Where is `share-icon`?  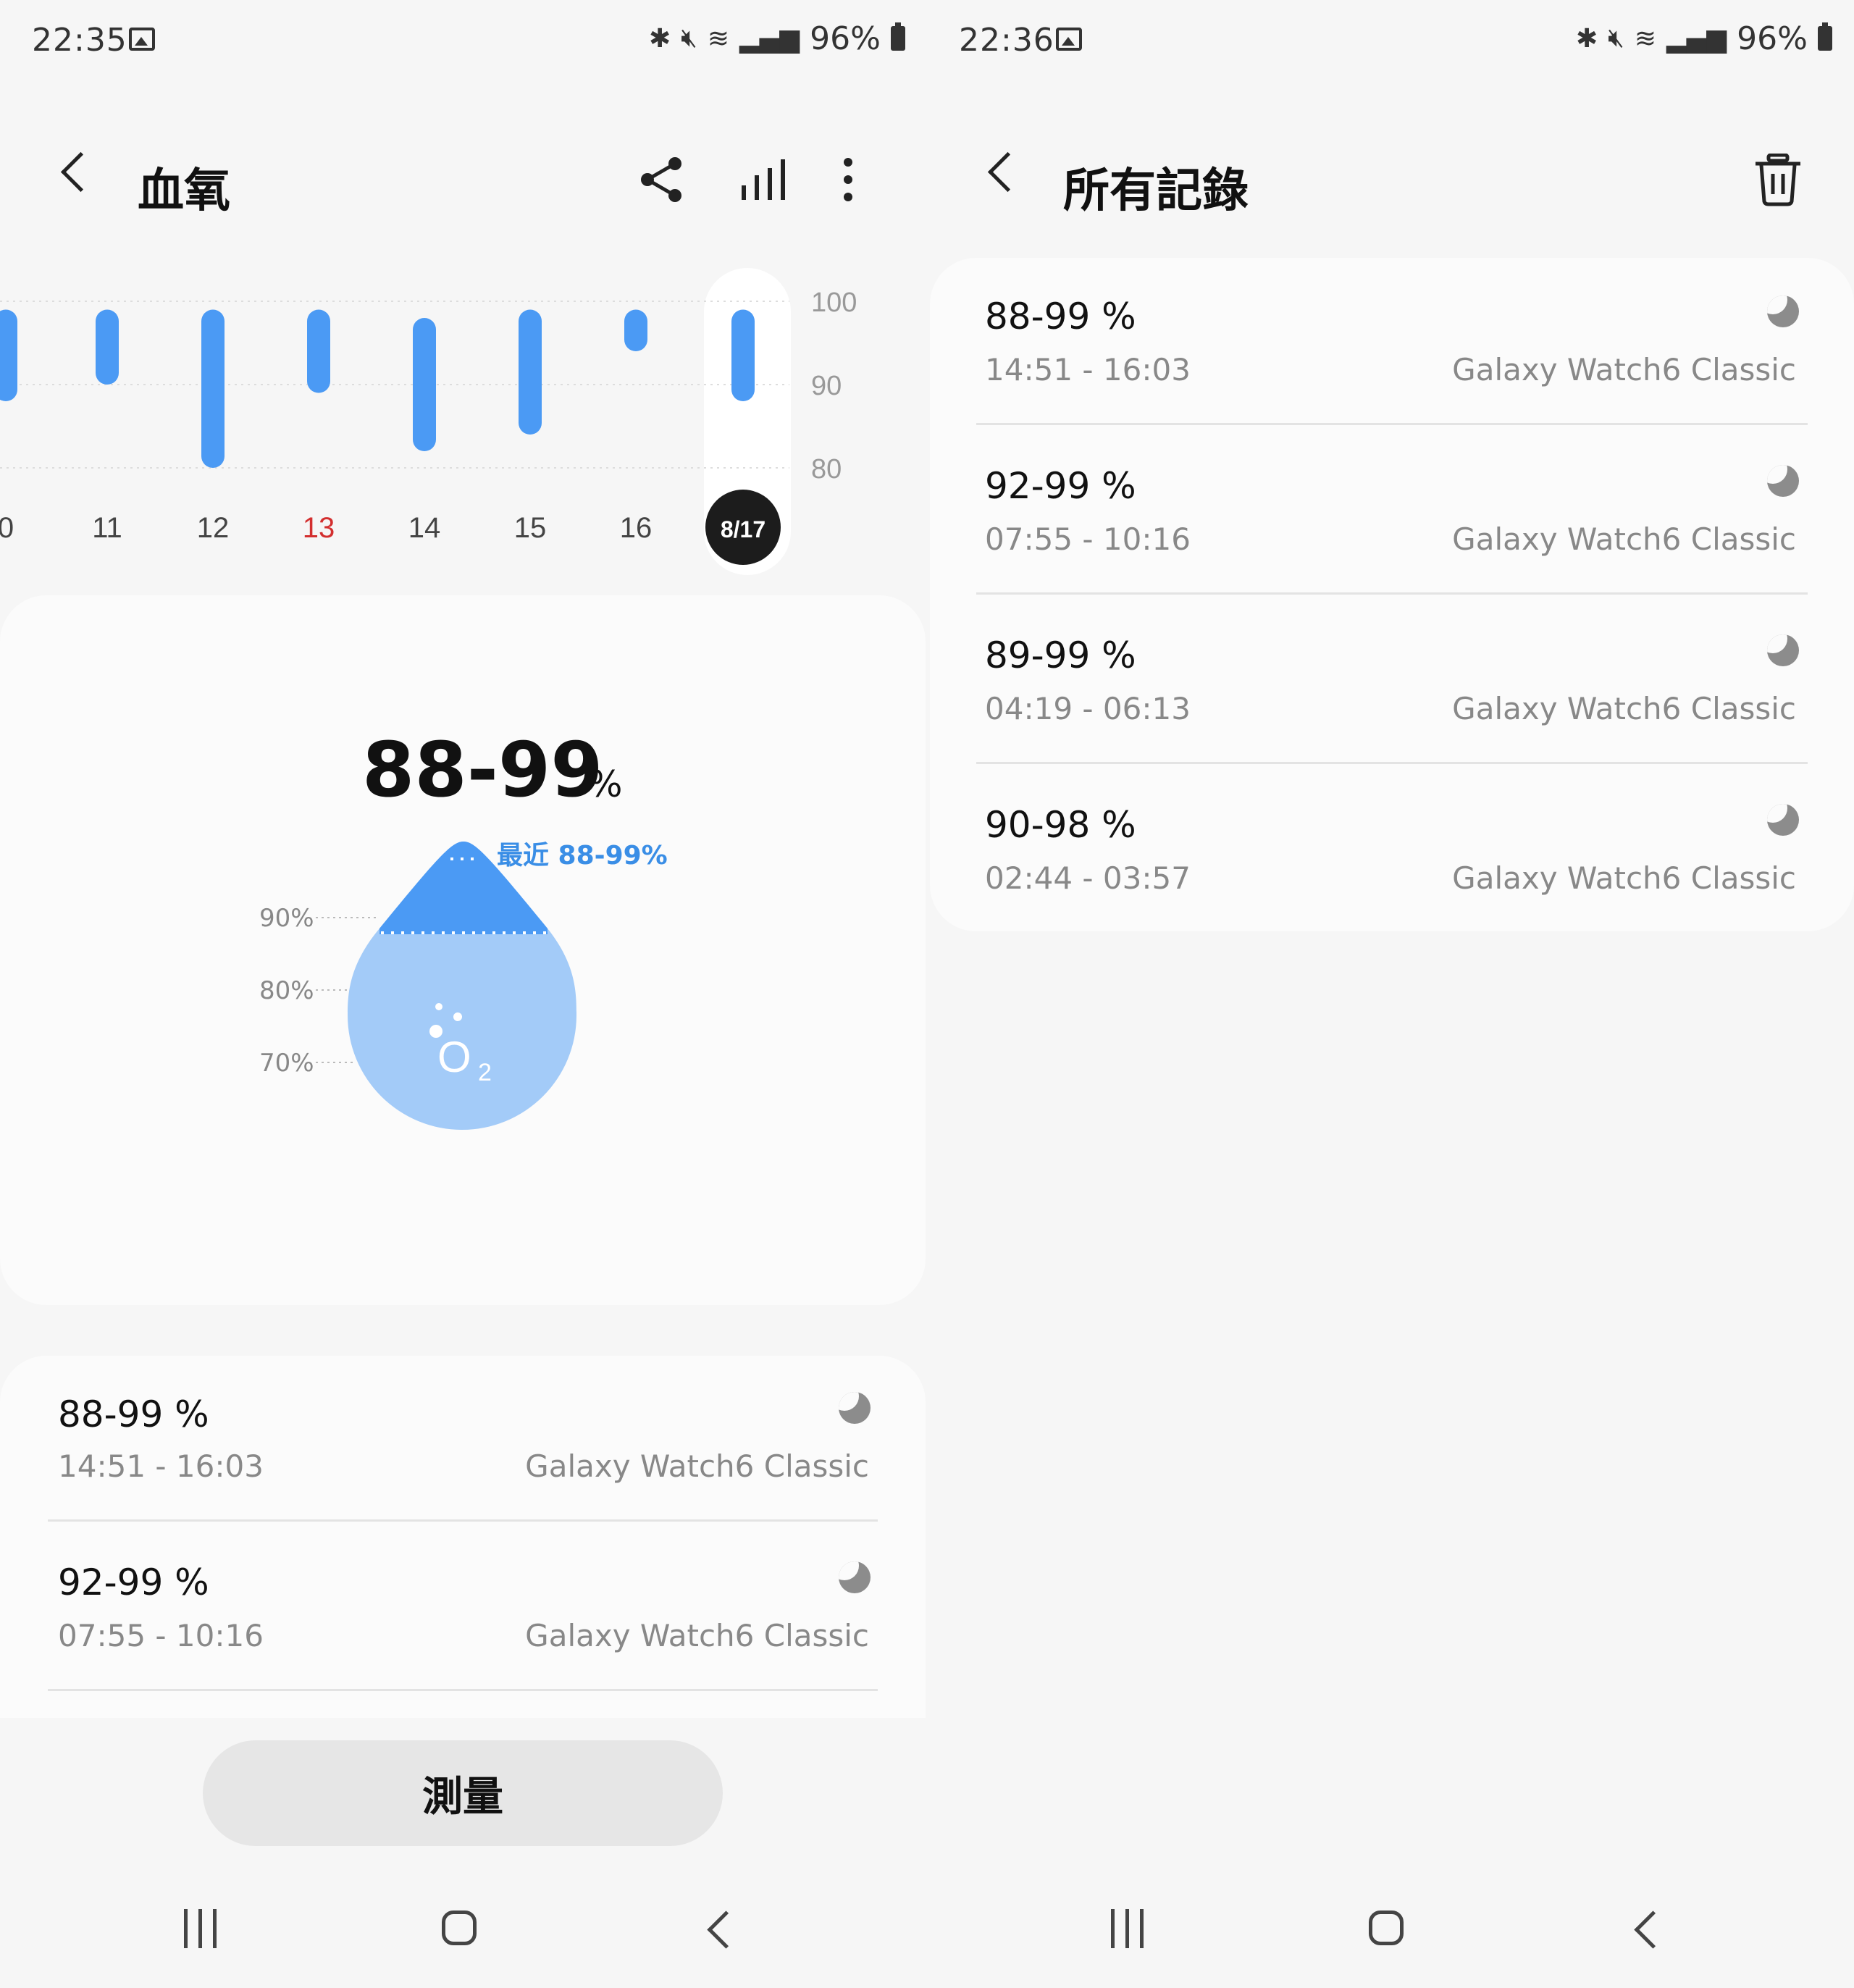
share-icon is located at coordinates (663, 179).